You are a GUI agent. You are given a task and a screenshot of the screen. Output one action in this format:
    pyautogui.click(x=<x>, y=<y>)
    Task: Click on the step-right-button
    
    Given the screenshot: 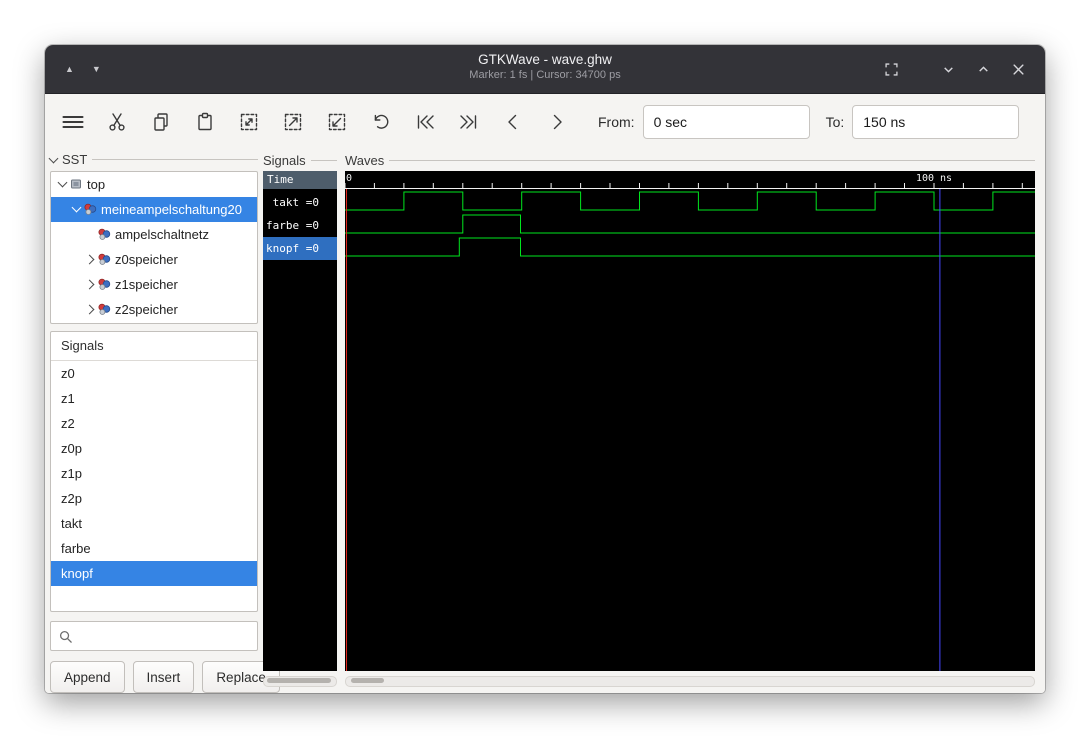 What is the action you would take?
    pyautogui.click(x=557, y=122)
    